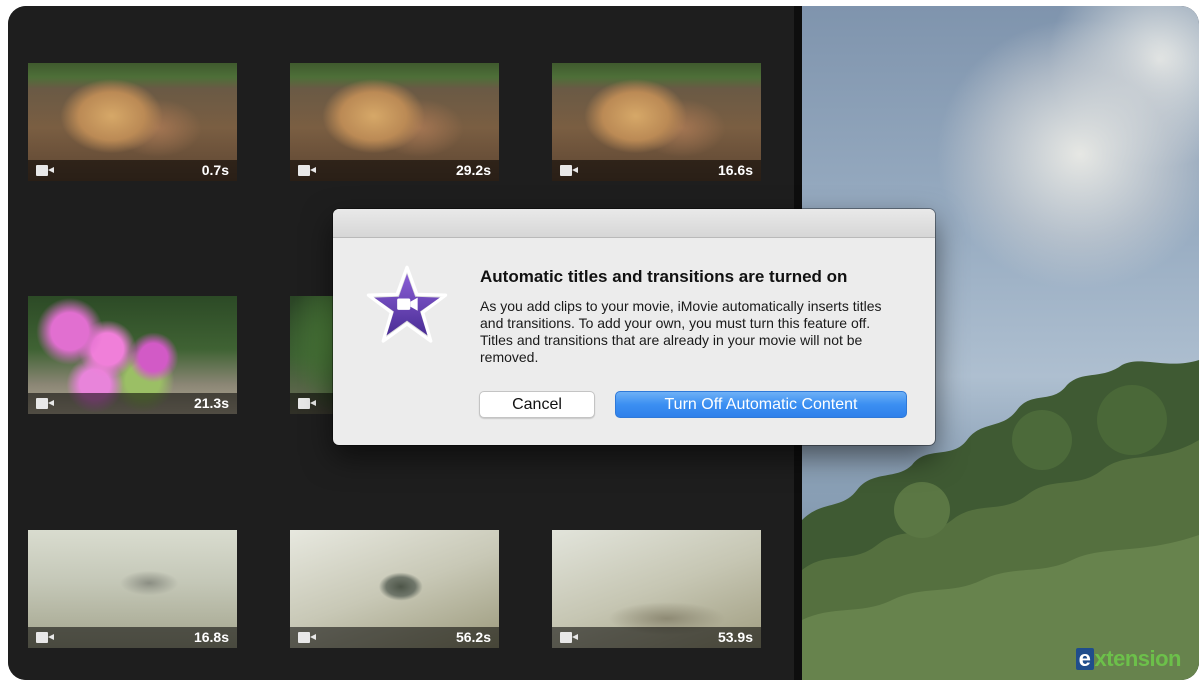  What do you see at coordinates (656, 589) in the screenshot?
I see `clip-thumbnail: 53.9s` at bounding box center [656, 589].